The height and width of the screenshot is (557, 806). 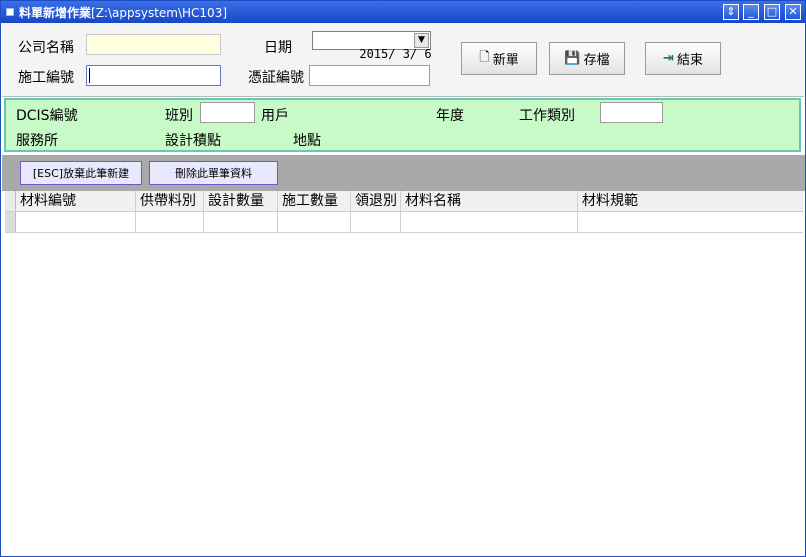 I want to click on table-row, so click(x=404, y=222).